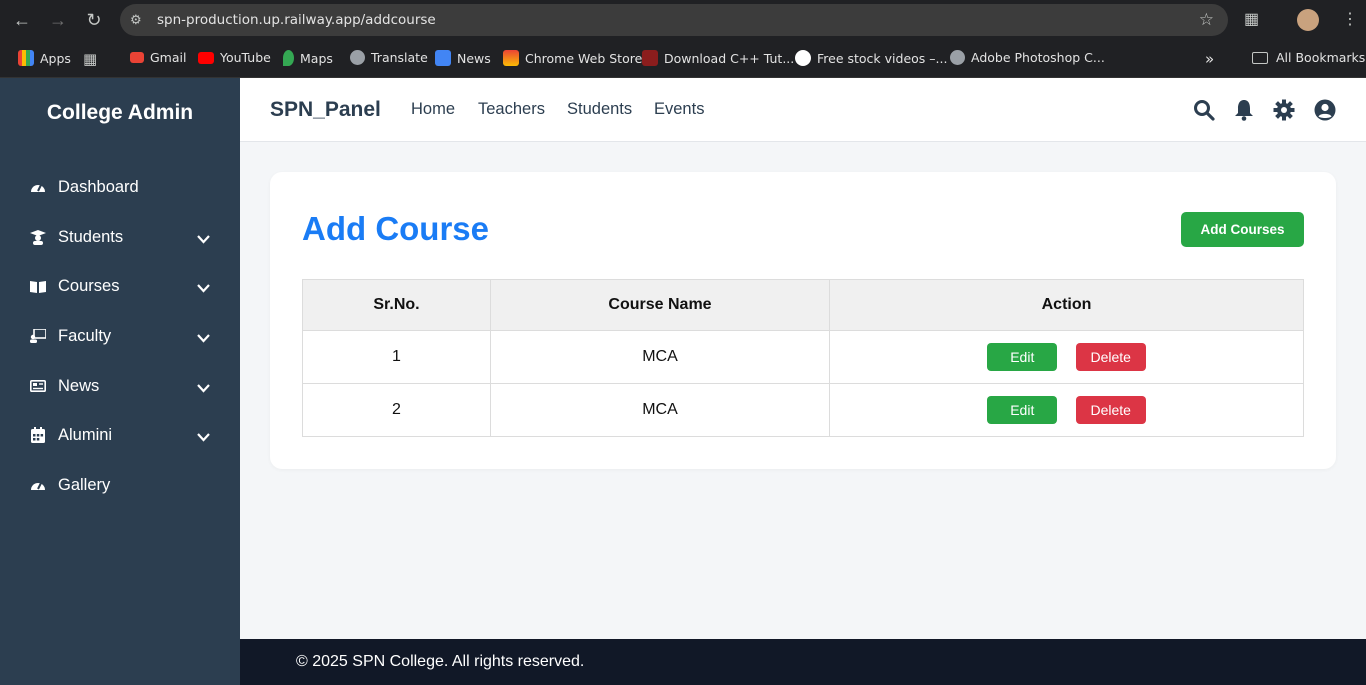 The height and width of the screenshot is (685, 1366). Describe the element at coordinates (234, 57) in the screenshot. I see `bookmark-youtube: YouTube` at that location.